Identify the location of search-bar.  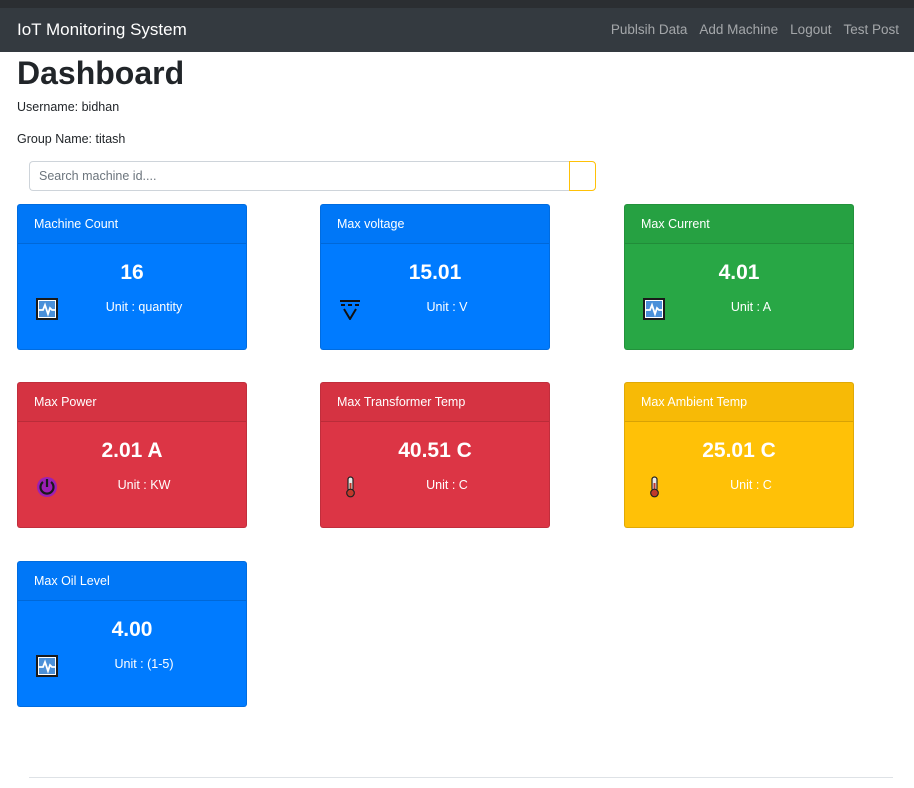
(312, 176).